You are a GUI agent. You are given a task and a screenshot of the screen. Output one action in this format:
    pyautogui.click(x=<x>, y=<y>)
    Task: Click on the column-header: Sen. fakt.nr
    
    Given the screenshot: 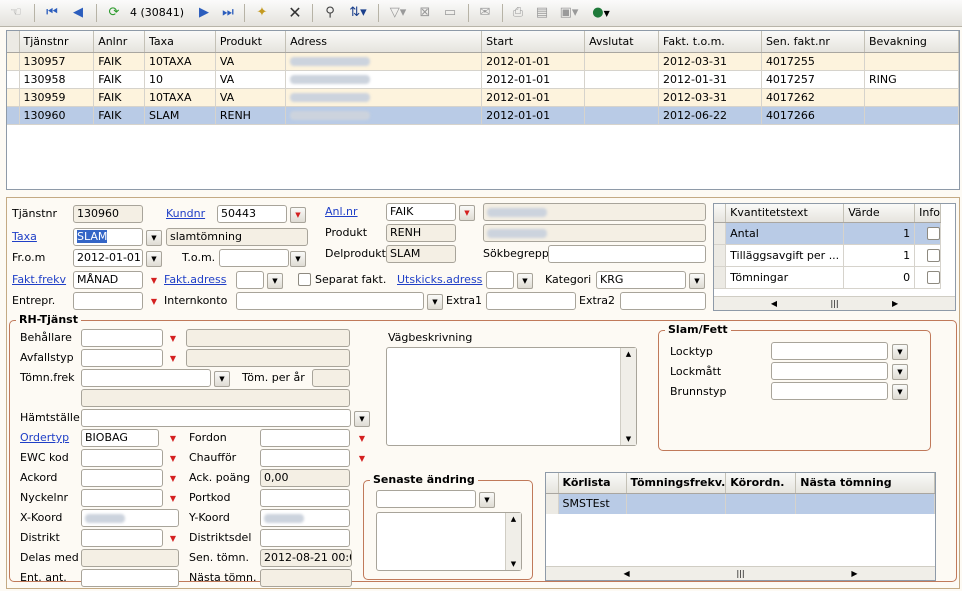 What is the action you would take?
    pyautogui.click(x=813, y=42)
    